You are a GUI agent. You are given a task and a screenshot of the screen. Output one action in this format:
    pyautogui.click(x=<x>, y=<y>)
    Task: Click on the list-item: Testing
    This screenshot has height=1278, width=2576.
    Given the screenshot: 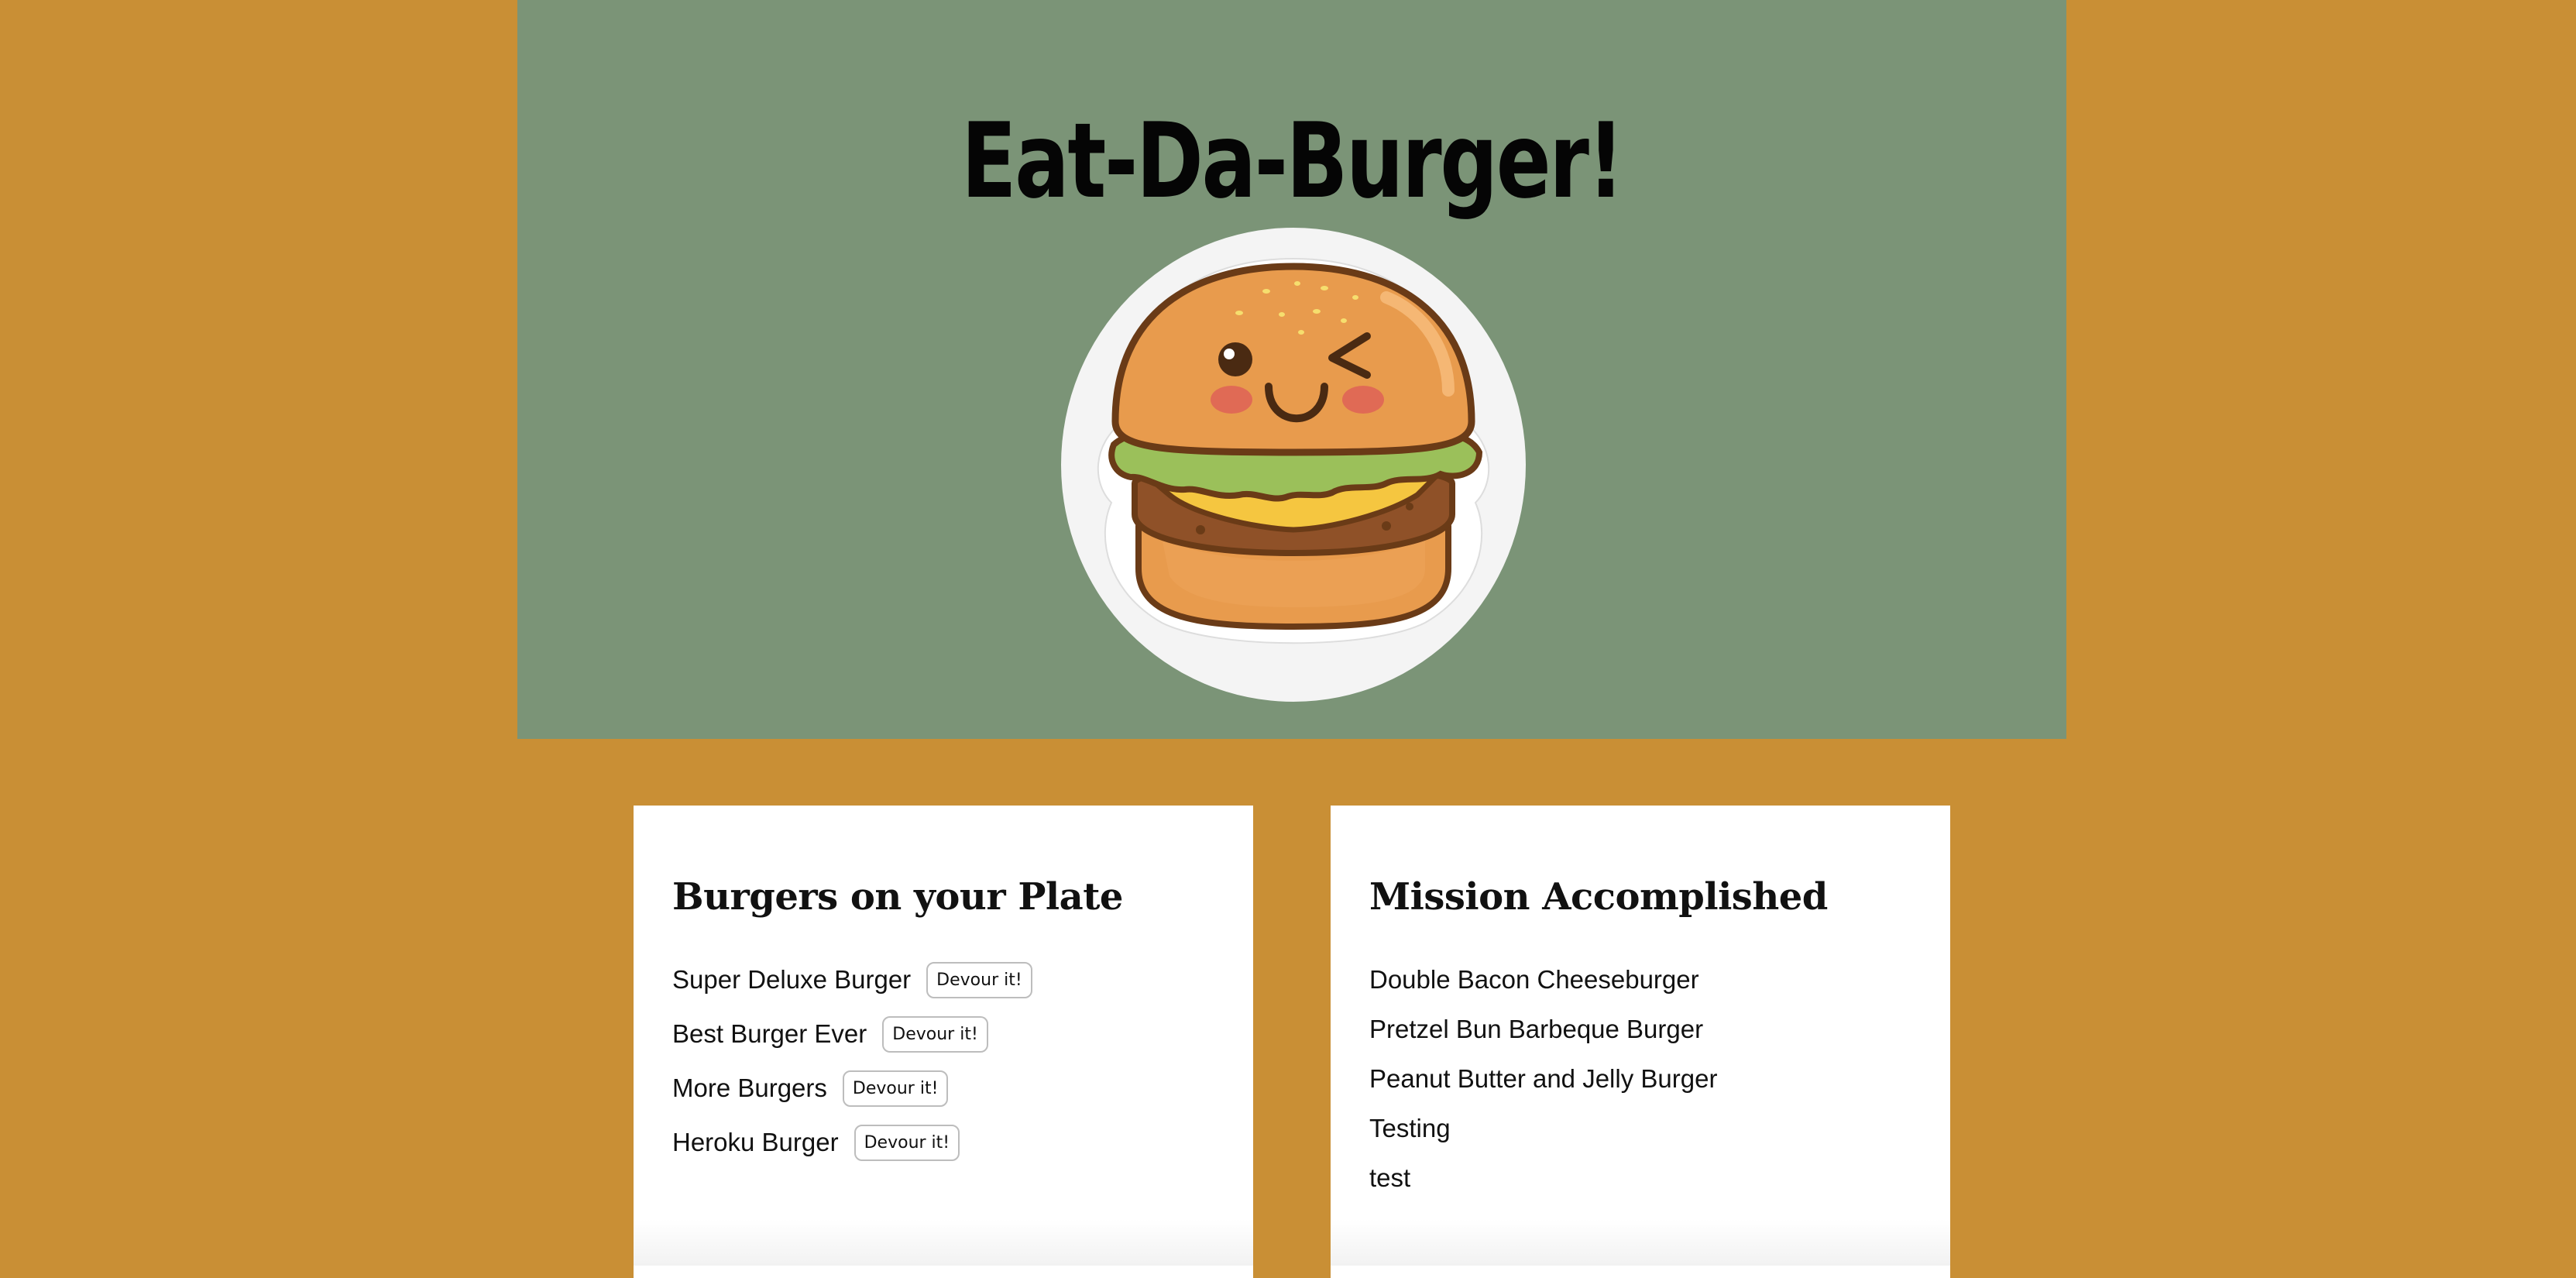 What is the action you would take?
    pyautogui.click(x=1410, y=1128)
    